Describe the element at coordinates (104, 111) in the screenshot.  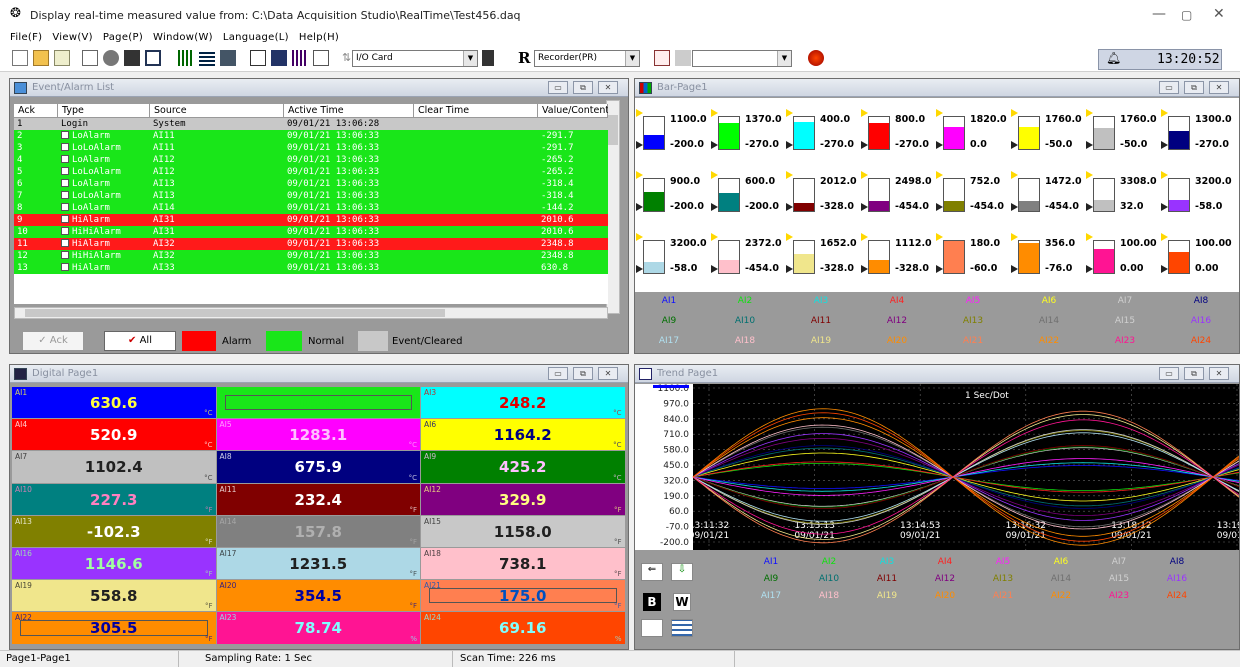
I see `column-header: Type` at that location.